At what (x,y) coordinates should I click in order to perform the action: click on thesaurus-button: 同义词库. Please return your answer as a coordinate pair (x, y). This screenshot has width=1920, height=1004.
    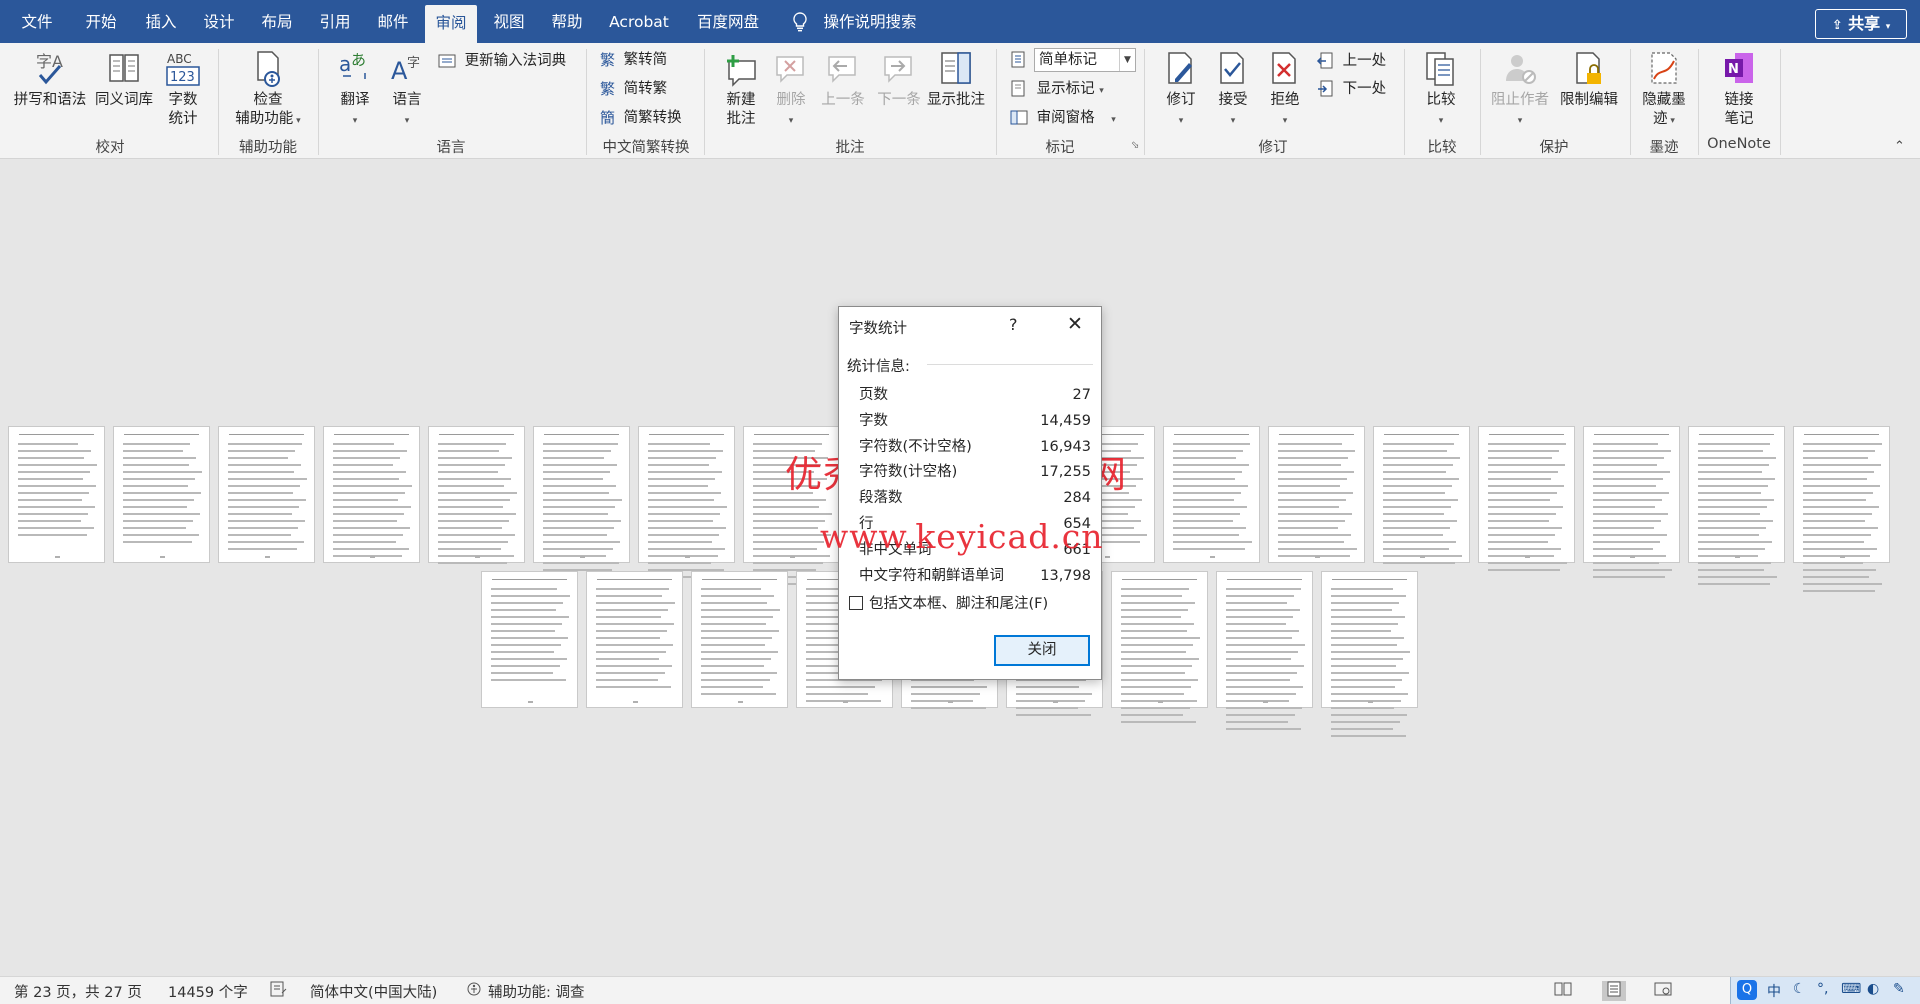
    Looking at the image, I should click on (124, 79).